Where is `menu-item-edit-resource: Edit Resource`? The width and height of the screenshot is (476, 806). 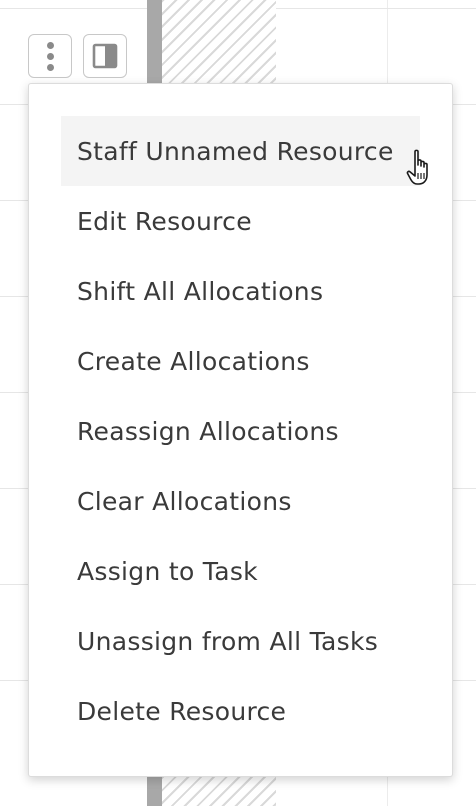
menu-item-edit-resource: Edit Resource is located at coordinates (240, 221).